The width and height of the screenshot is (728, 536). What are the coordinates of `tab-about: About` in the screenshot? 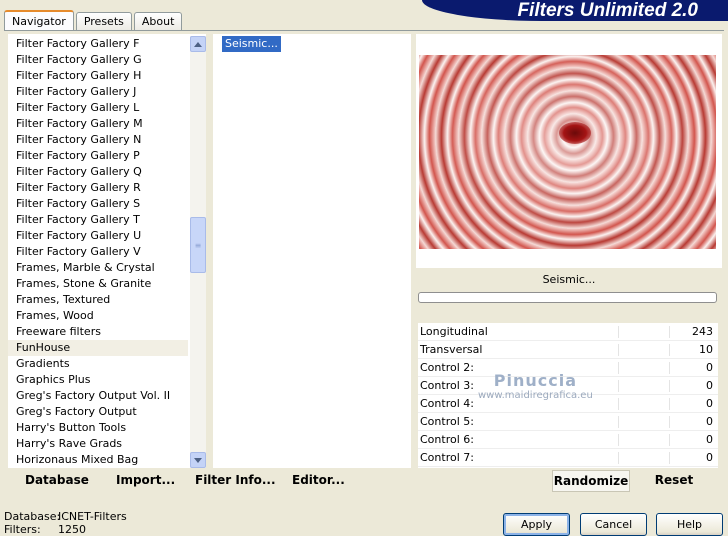 It's located at (158, 21).